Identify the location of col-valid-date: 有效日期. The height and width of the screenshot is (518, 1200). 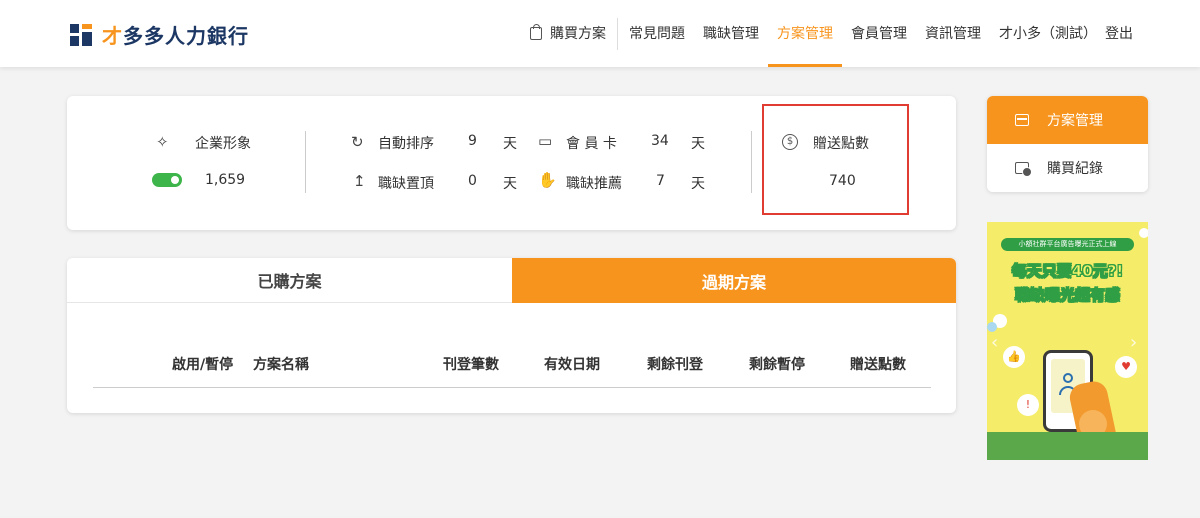
(572, 365).